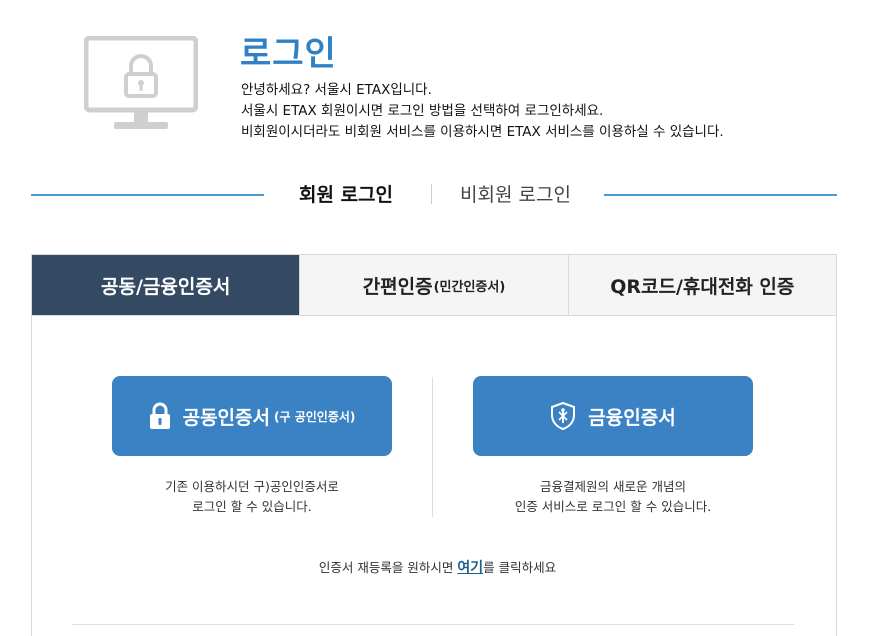  Describe the element at coordinates (720, 195) in the screenshot. I see `divider-right` at that location.